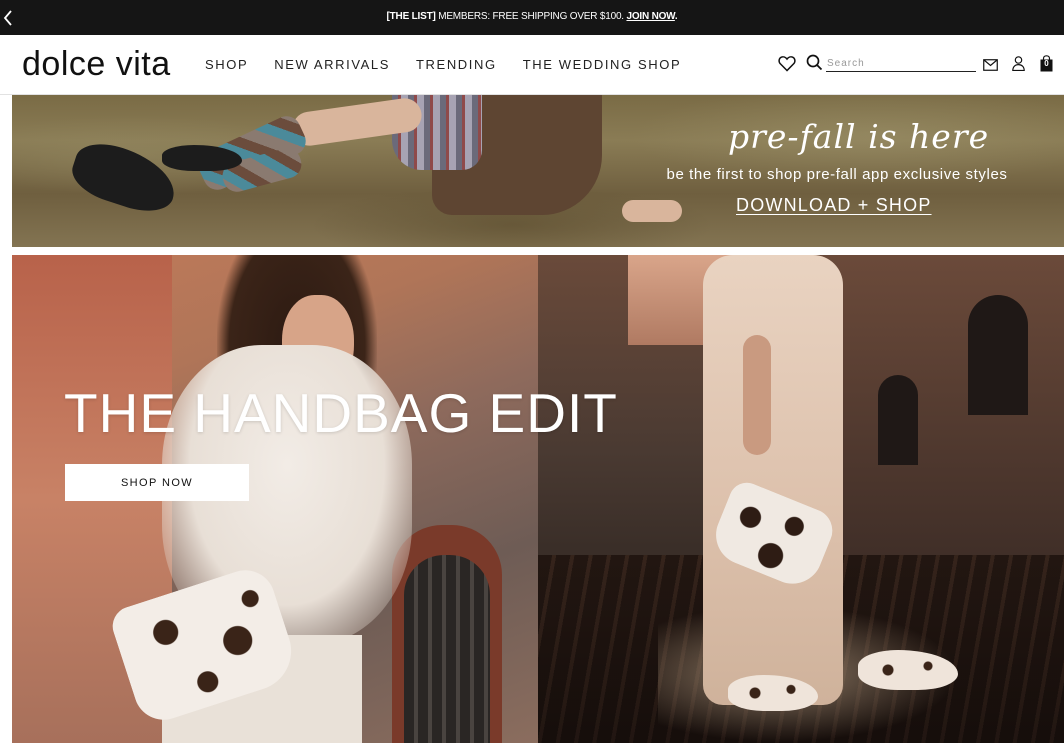  Describe the element at coordinates (157, 482) in the screenshot. I see `shop-now-button: SHOP NOW` at that location.